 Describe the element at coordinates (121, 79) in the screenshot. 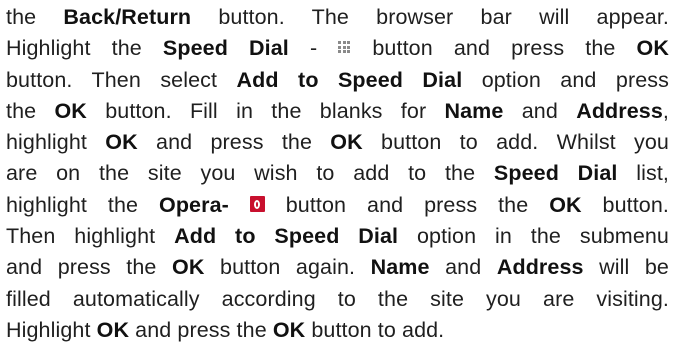

I see `text-run: button. Then select` at that location.